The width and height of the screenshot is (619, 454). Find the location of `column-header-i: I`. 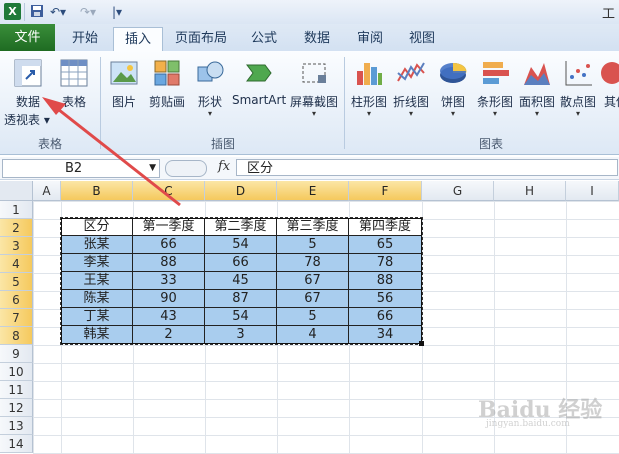

column-header-i: I is located at coordinates (592, 191).